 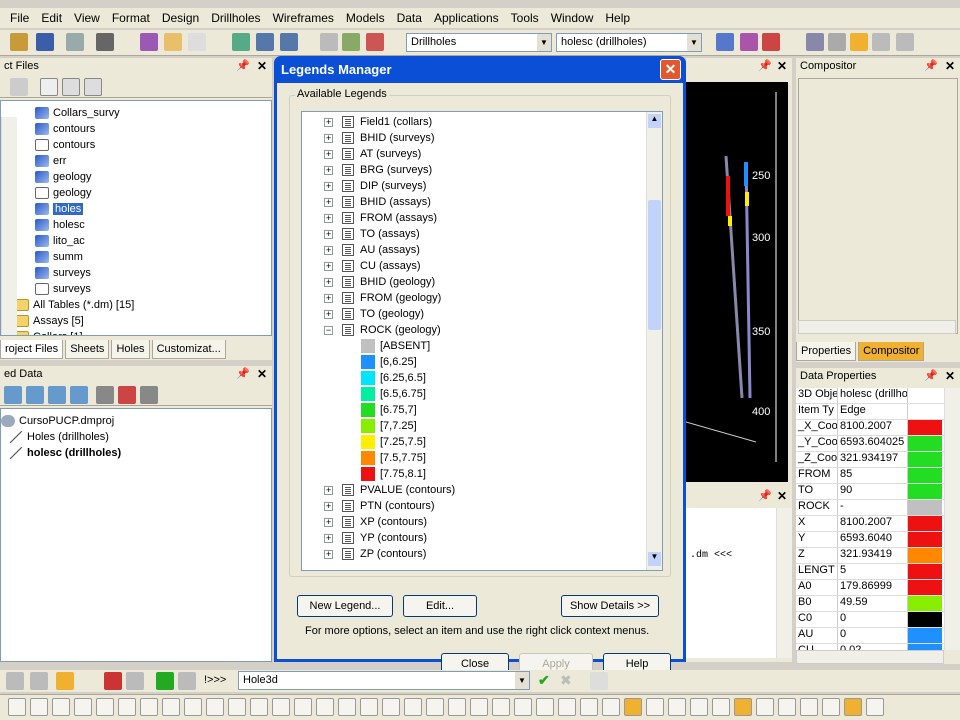 I want to click on legend-value-item: [6.25,6.5], so click(x=482, y=378).